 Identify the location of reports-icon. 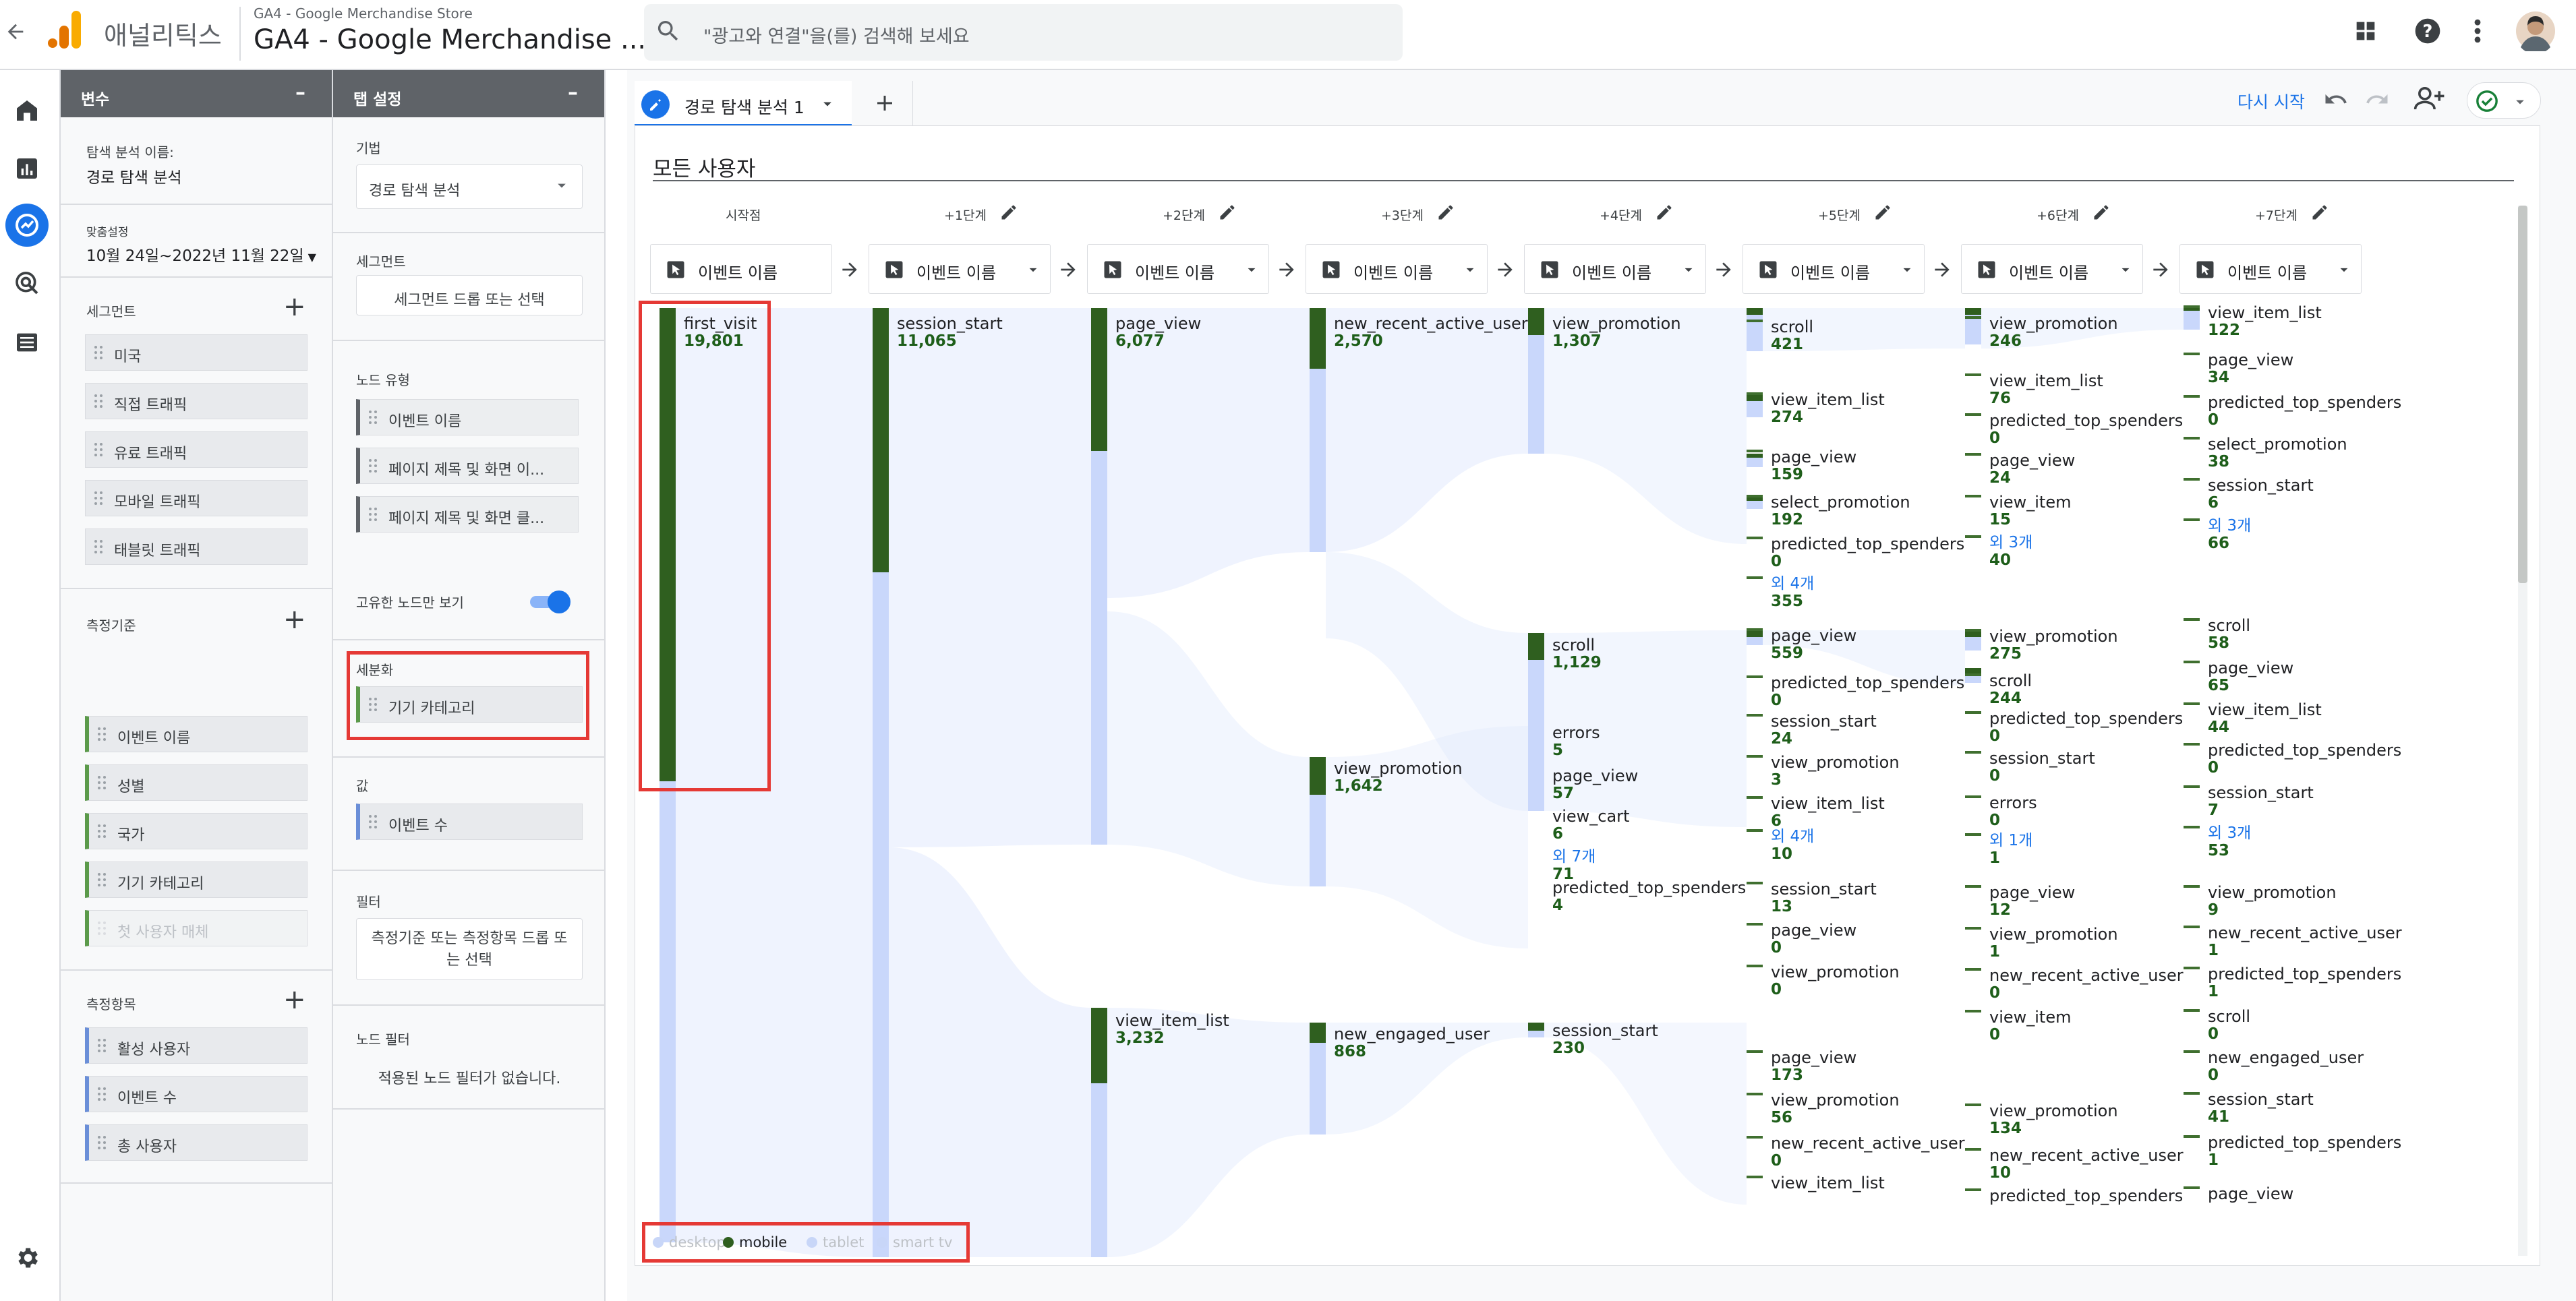
(26, 168).